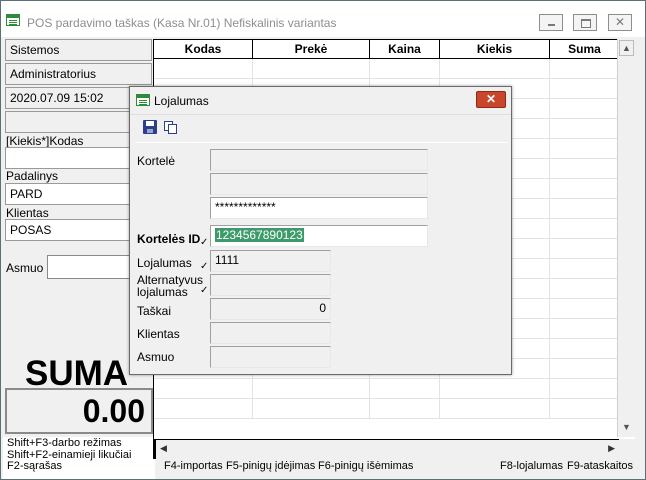 This screenshot has height=480, width=646. Describe the element at coordinates (259, 235) in the screenshot. I see `korteles-id-value: 1234567890123` at that location.